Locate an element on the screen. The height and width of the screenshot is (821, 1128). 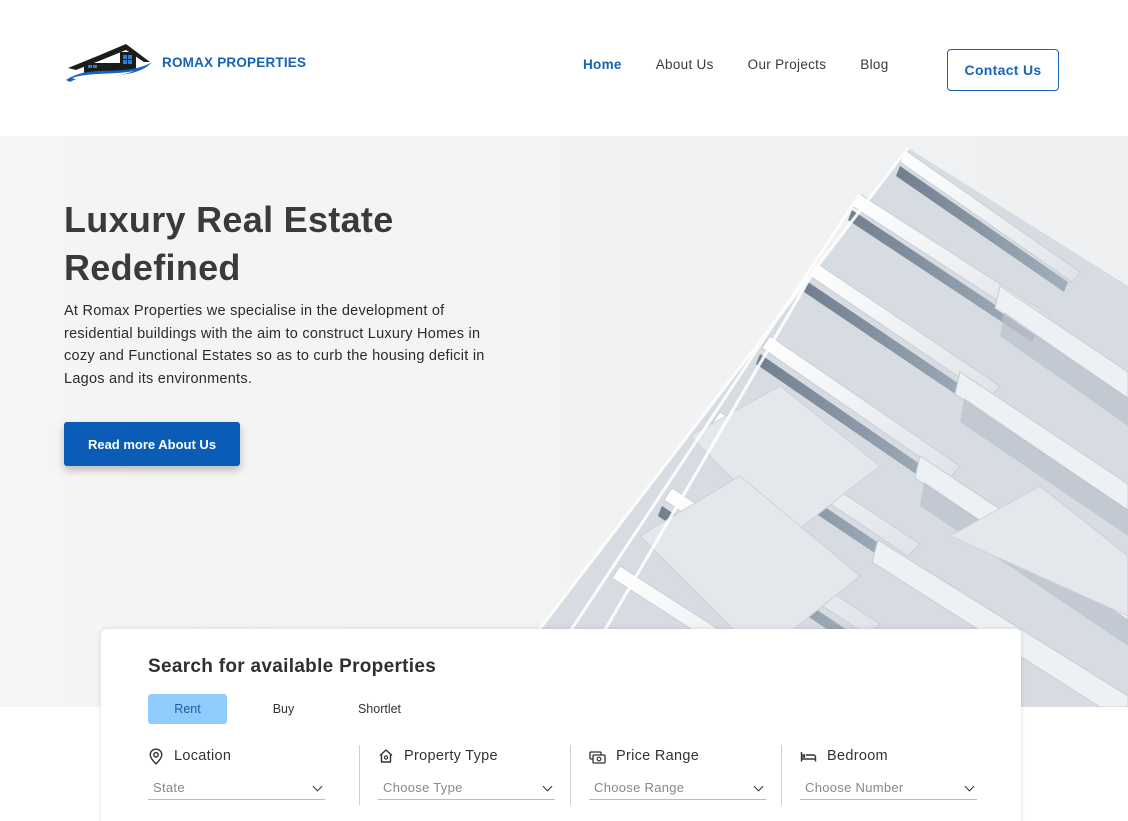
price-range-field: Price Range Choose Range is located at coordinates (675, 775).